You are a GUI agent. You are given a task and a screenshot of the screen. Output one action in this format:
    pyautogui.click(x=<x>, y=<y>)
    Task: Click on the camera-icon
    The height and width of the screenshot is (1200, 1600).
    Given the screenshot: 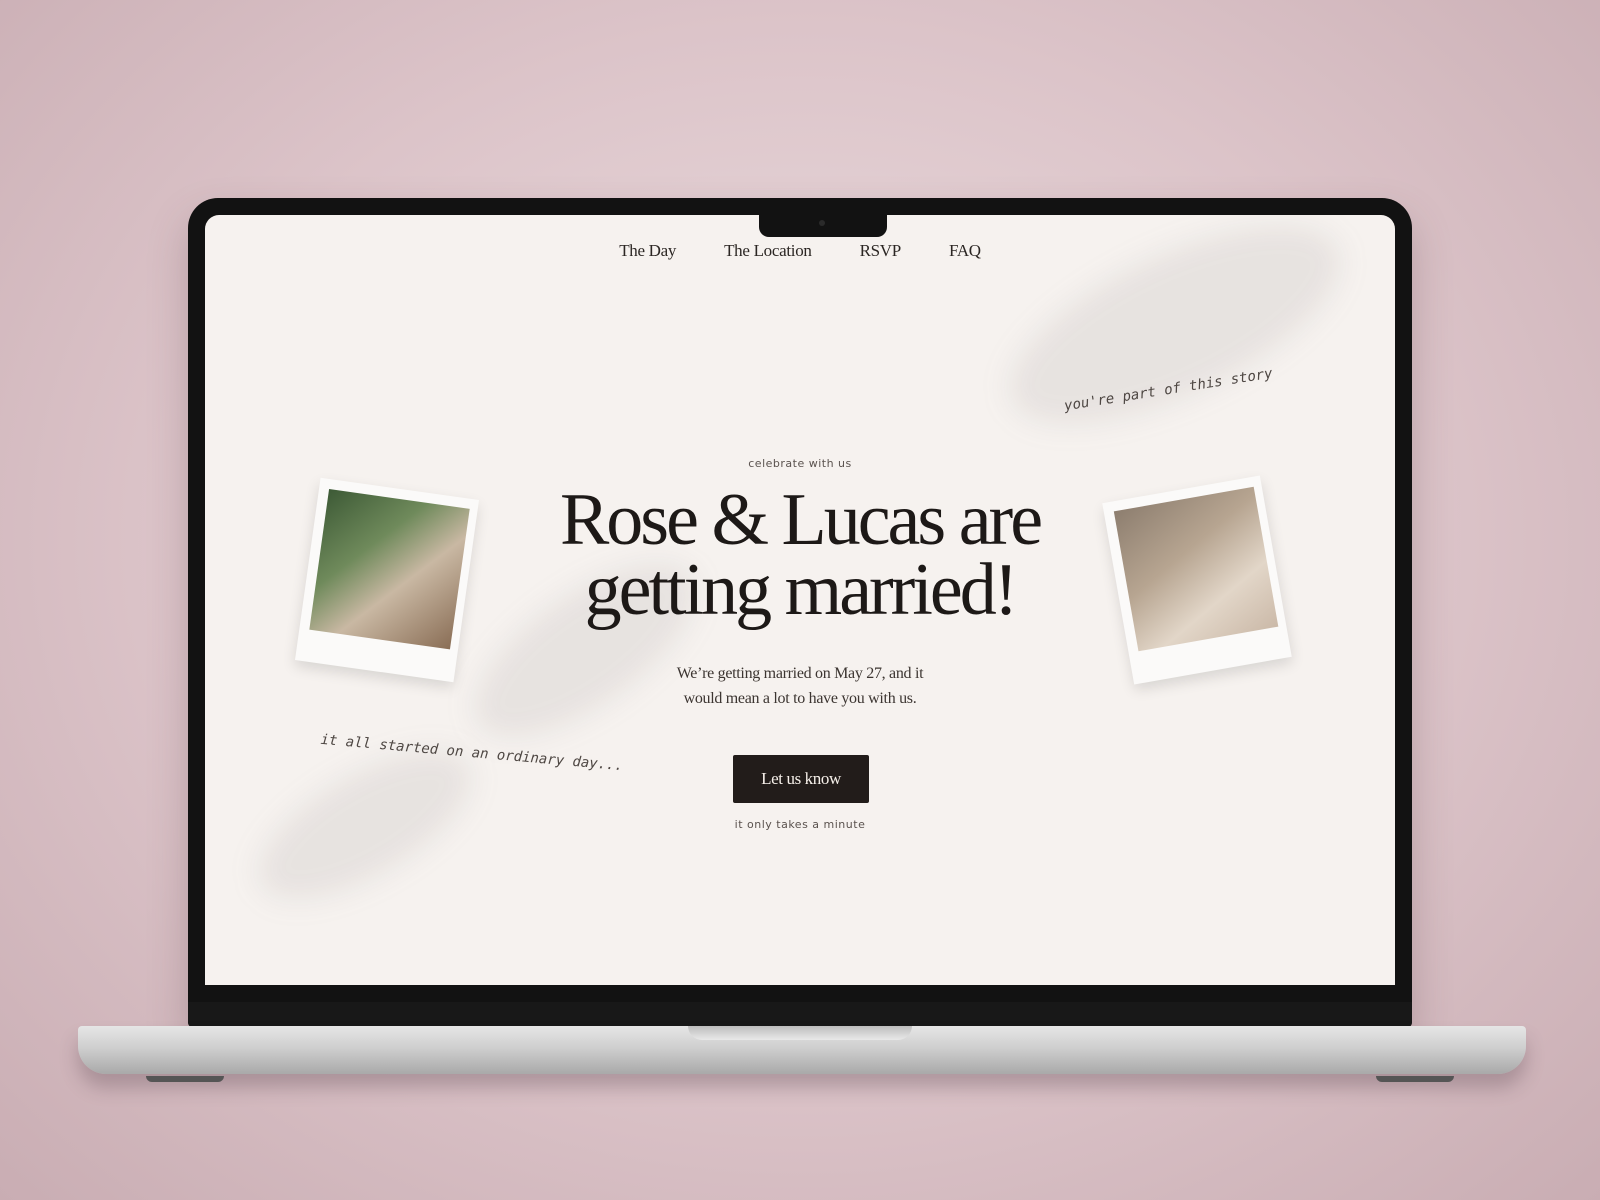 What is the action you would take?
    pyautogui.click(x=822, y=223)
    